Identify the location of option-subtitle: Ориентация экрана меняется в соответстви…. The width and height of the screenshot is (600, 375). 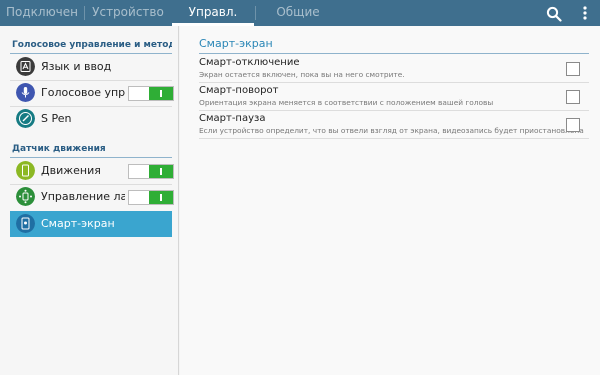
(346, 102).